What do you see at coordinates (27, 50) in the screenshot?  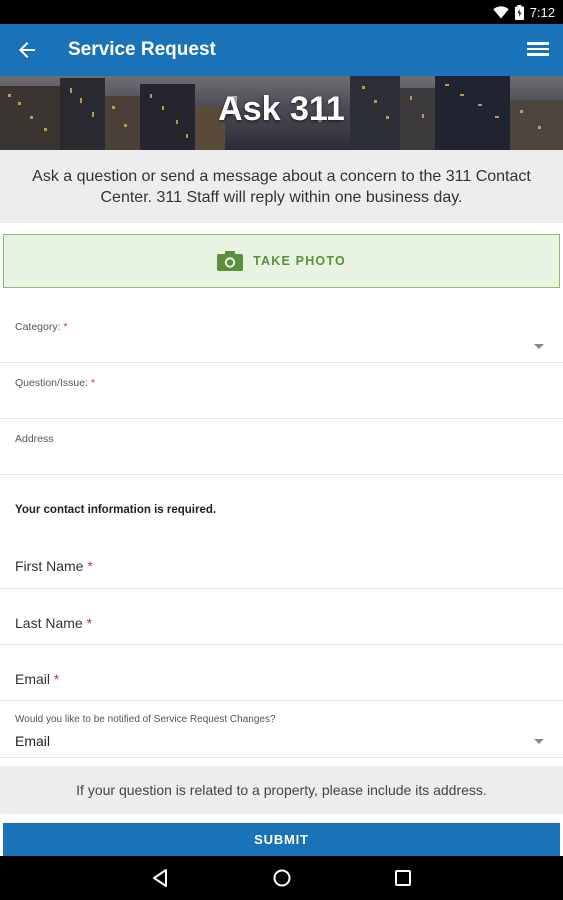 I see `arrow-left-icon` at bounding box center [27, 50].